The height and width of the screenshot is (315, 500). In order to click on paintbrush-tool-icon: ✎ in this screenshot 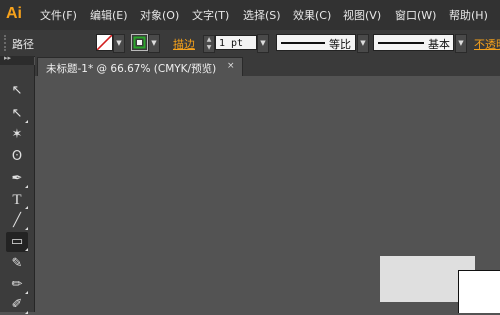, I will do `click(17, 264)`.